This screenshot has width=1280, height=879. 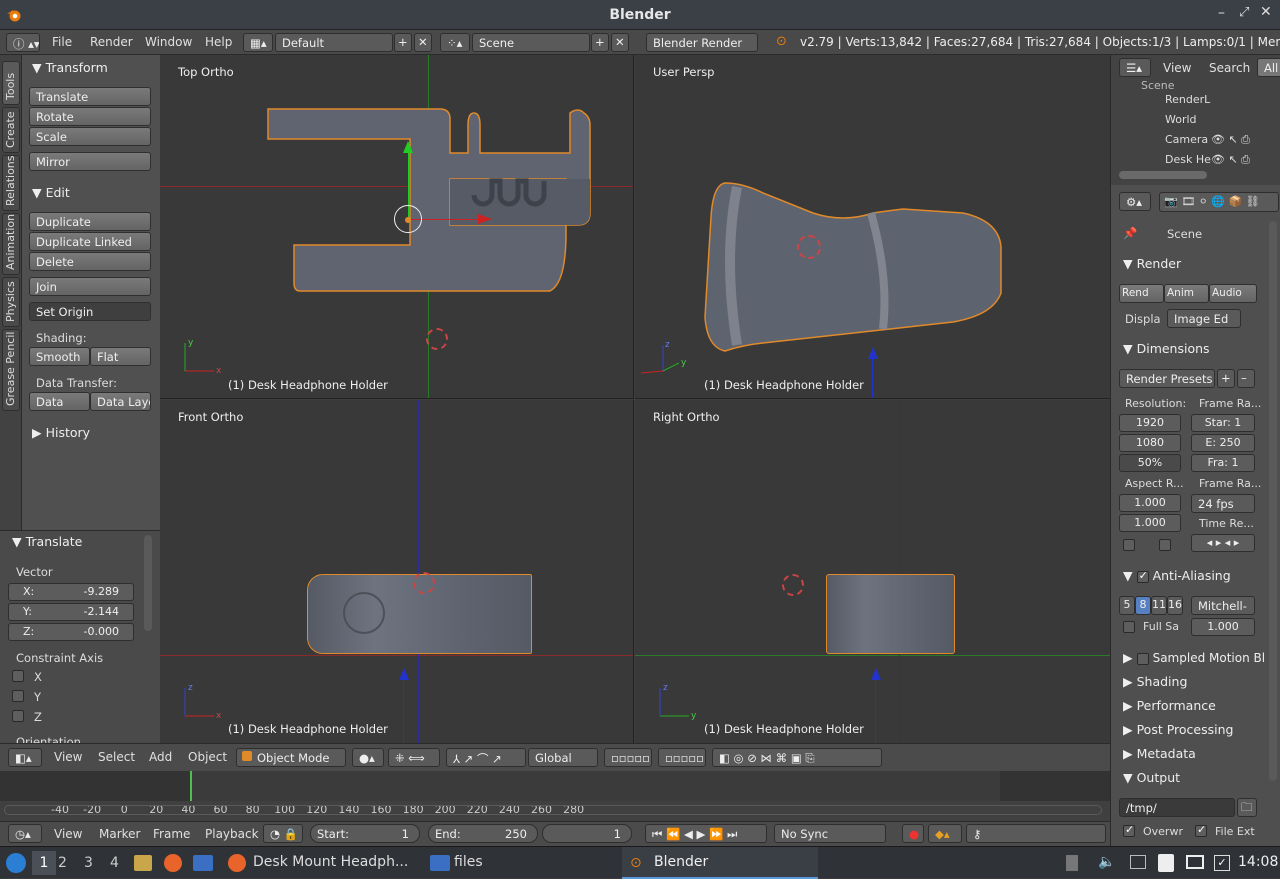 What do you see at coordinates (120, 401) in the screenshot?
I see `data-layout-button: Data Layo` at bounding box center [120, 401].